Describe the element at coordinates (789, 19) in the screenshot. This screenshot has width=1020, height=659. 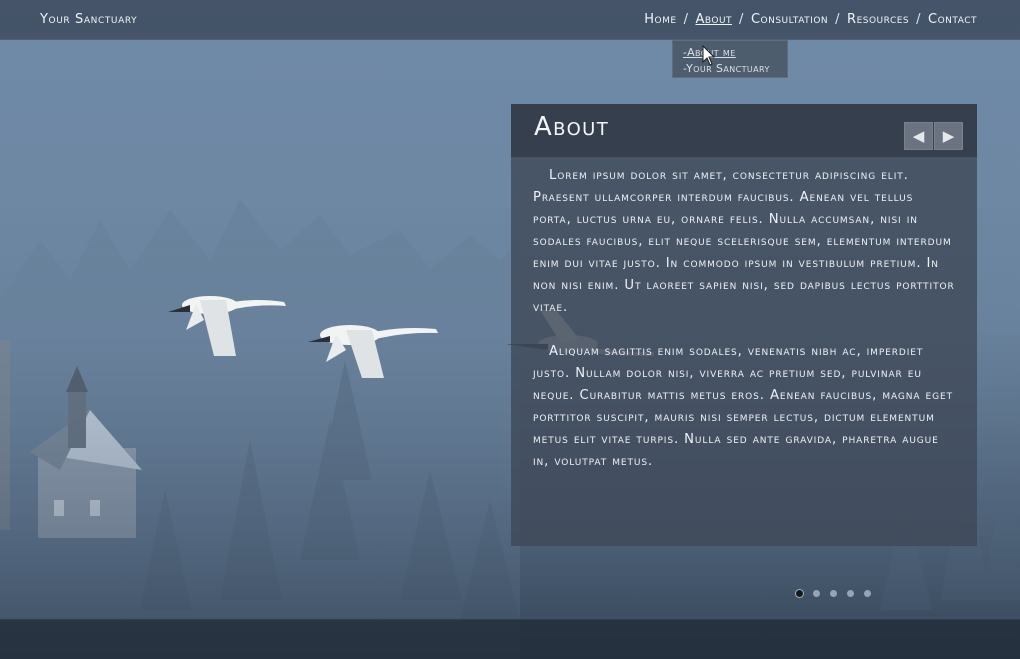
I see `nav-item-consultation: Consultation` at that location.